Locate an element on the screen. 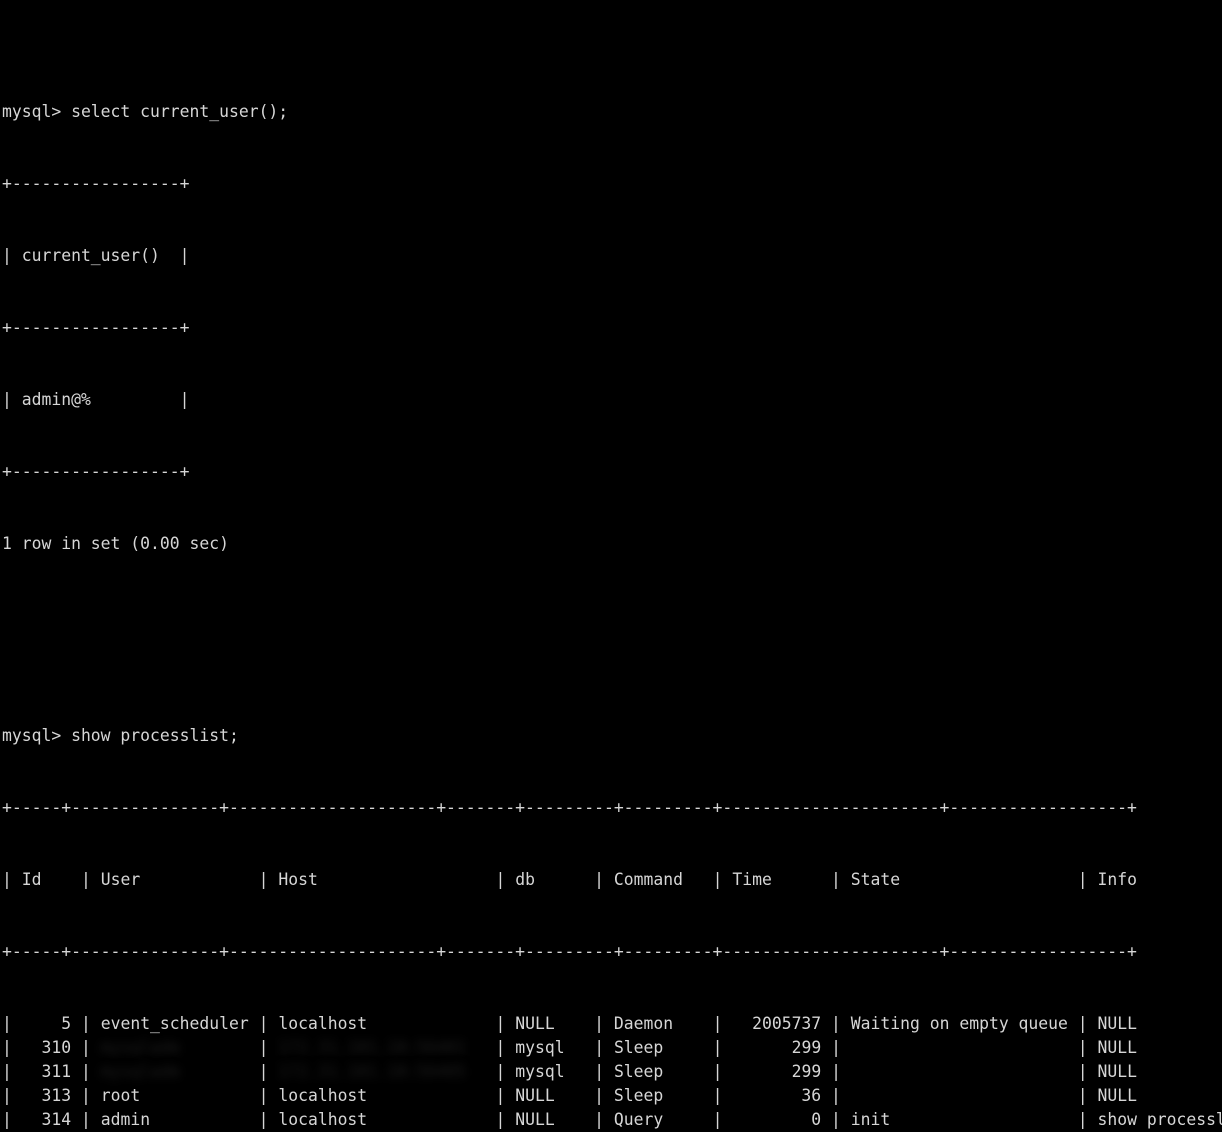  command-line-processlist: mysql> show processlist; is located at coordinates (120, 735).